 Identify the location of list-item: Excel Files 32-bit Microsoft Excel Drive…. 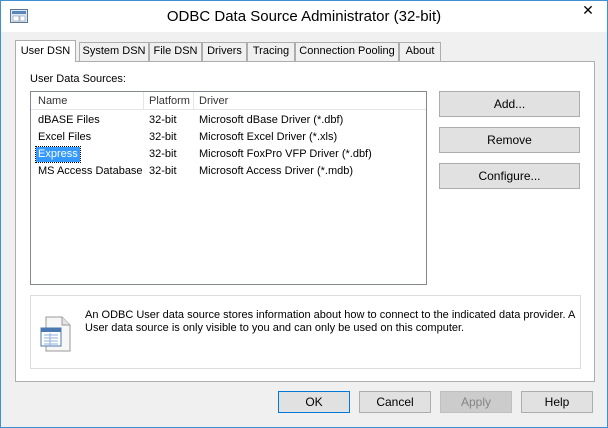
(228, 137).